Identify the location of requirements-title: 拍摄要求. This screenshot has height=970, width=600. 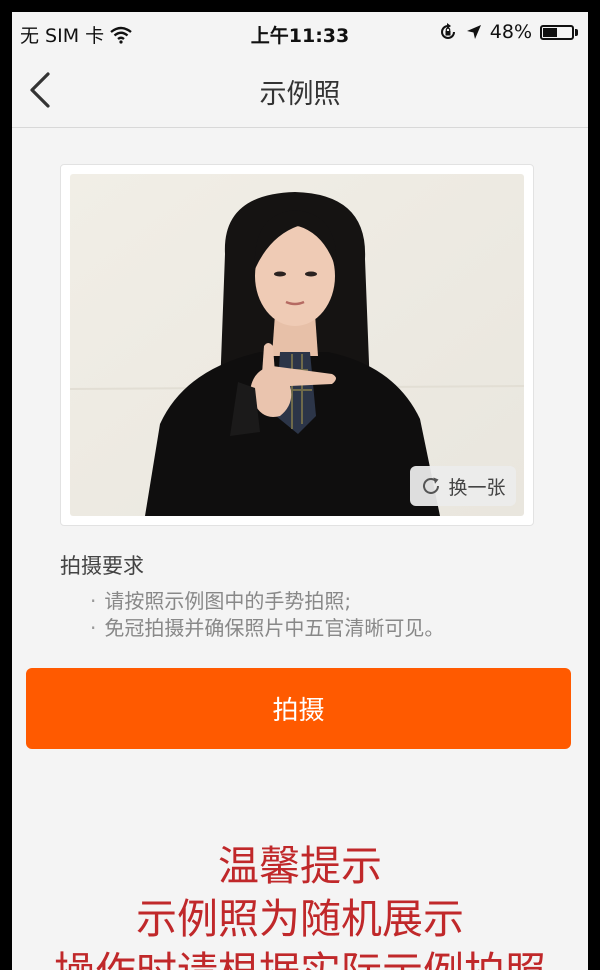
(102, 566).